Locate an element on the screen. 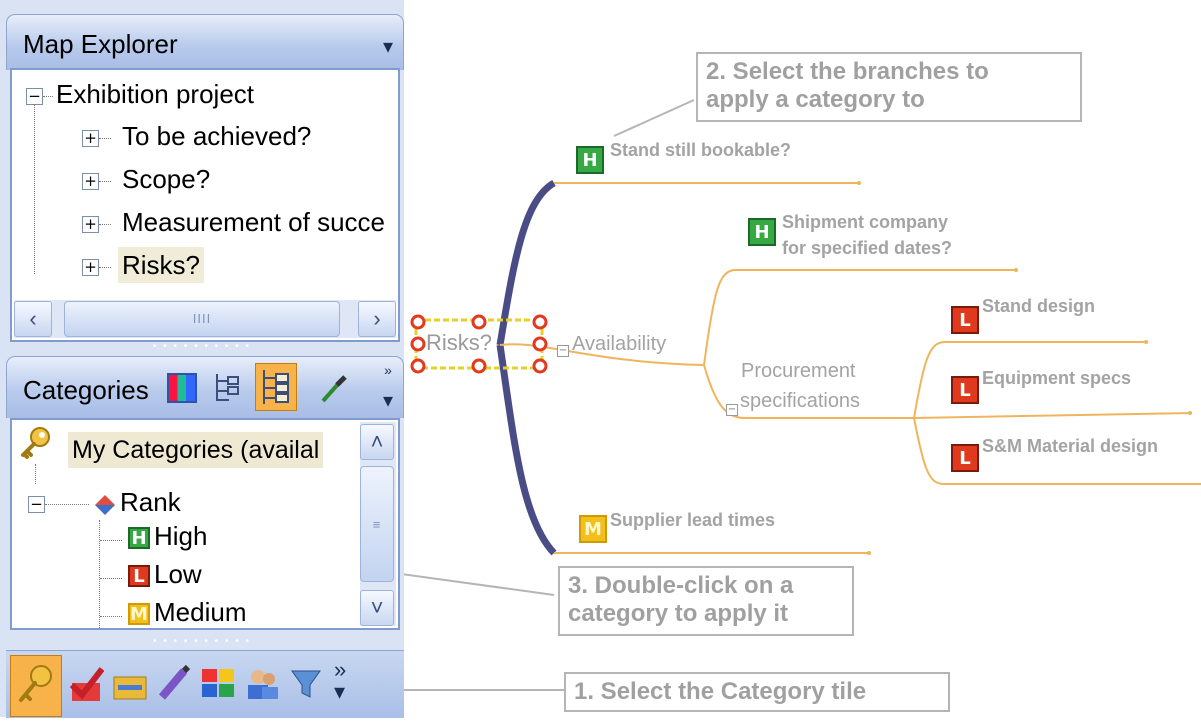 Image resolution: width=1201 pixels, height=721 pixels. callout-step1-text: 1. Select the Category tile is located at coordinates (720, 691).